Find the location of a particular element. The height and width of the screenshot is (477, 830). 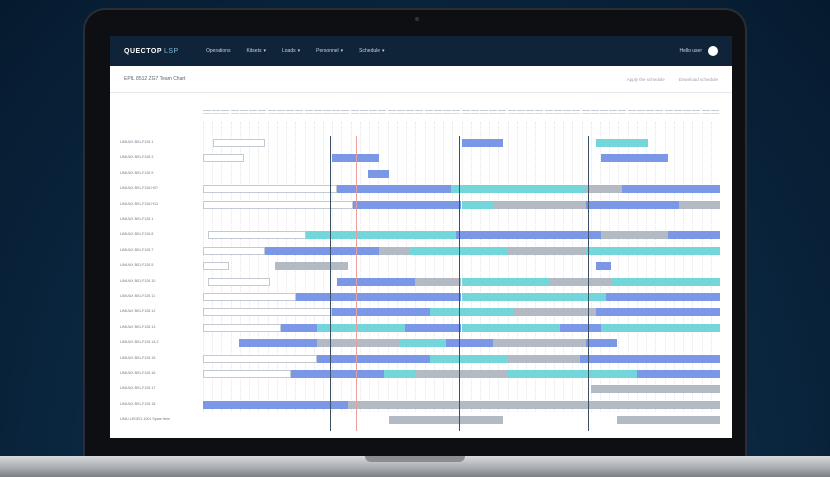

nav-item-personnel: Personnel ▾ is located at coordinates (329, 51).